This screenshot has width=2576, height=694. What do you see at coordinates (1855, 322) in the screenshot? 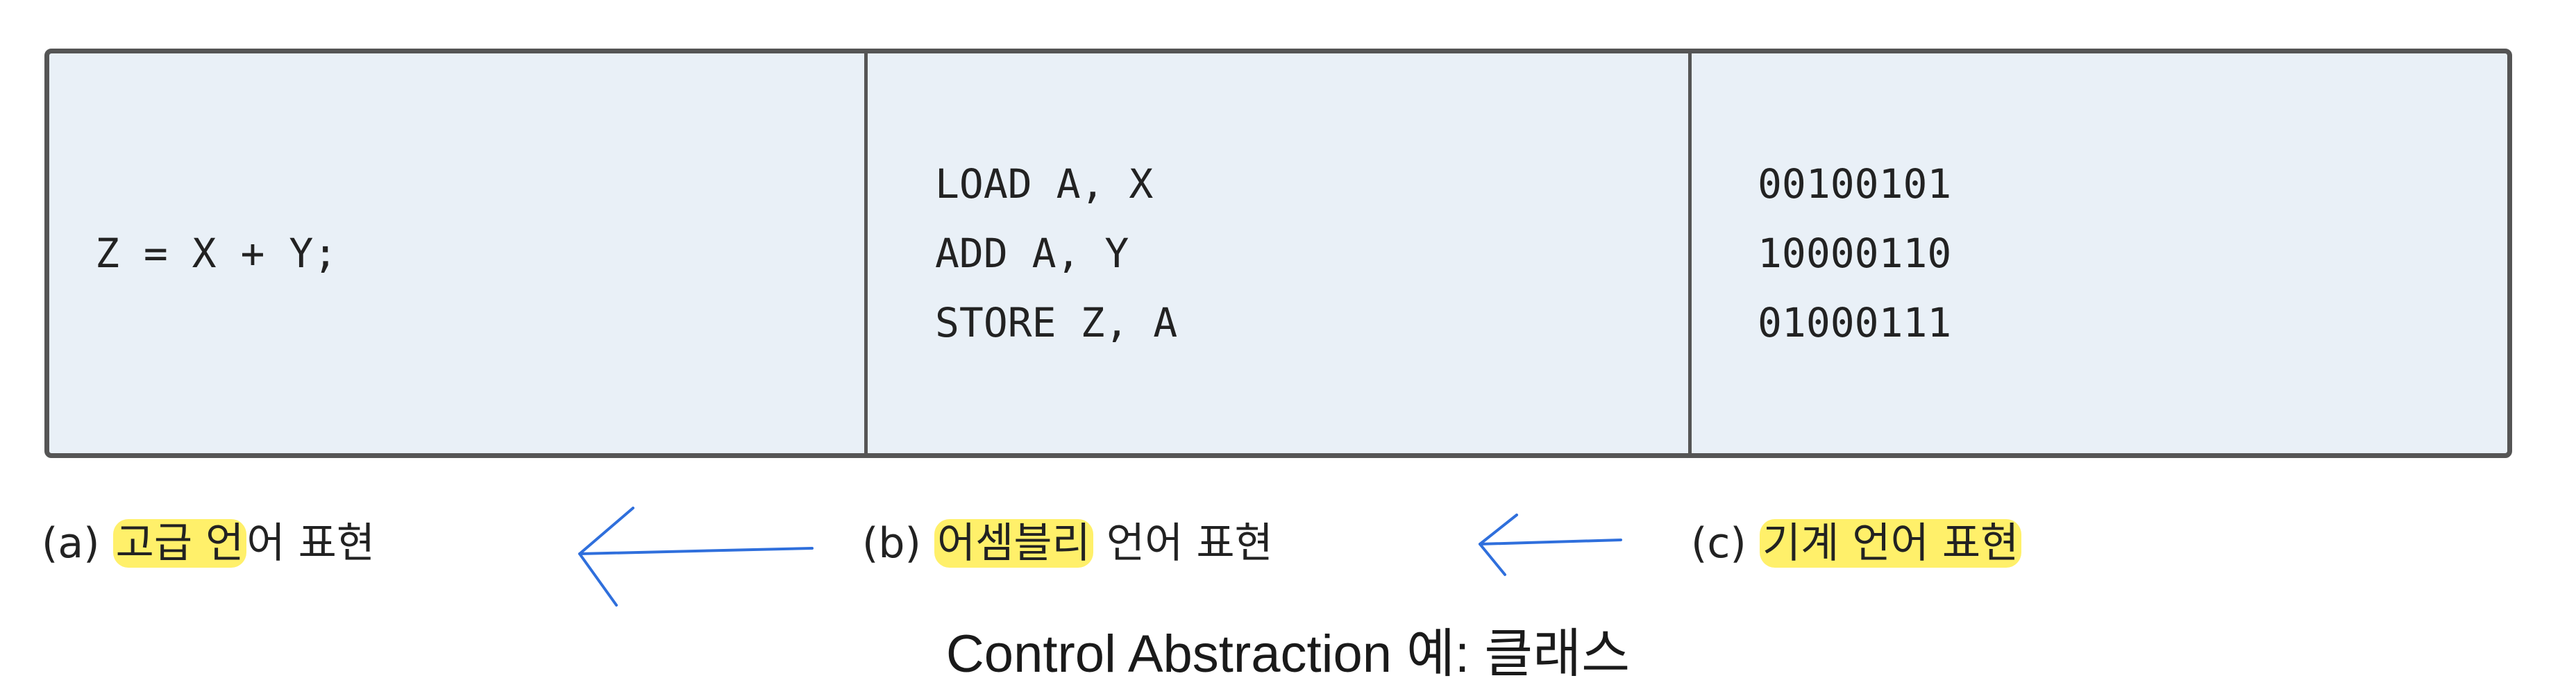
I see `machine-code-line: 01000111` at bounding box center [1855, 322].